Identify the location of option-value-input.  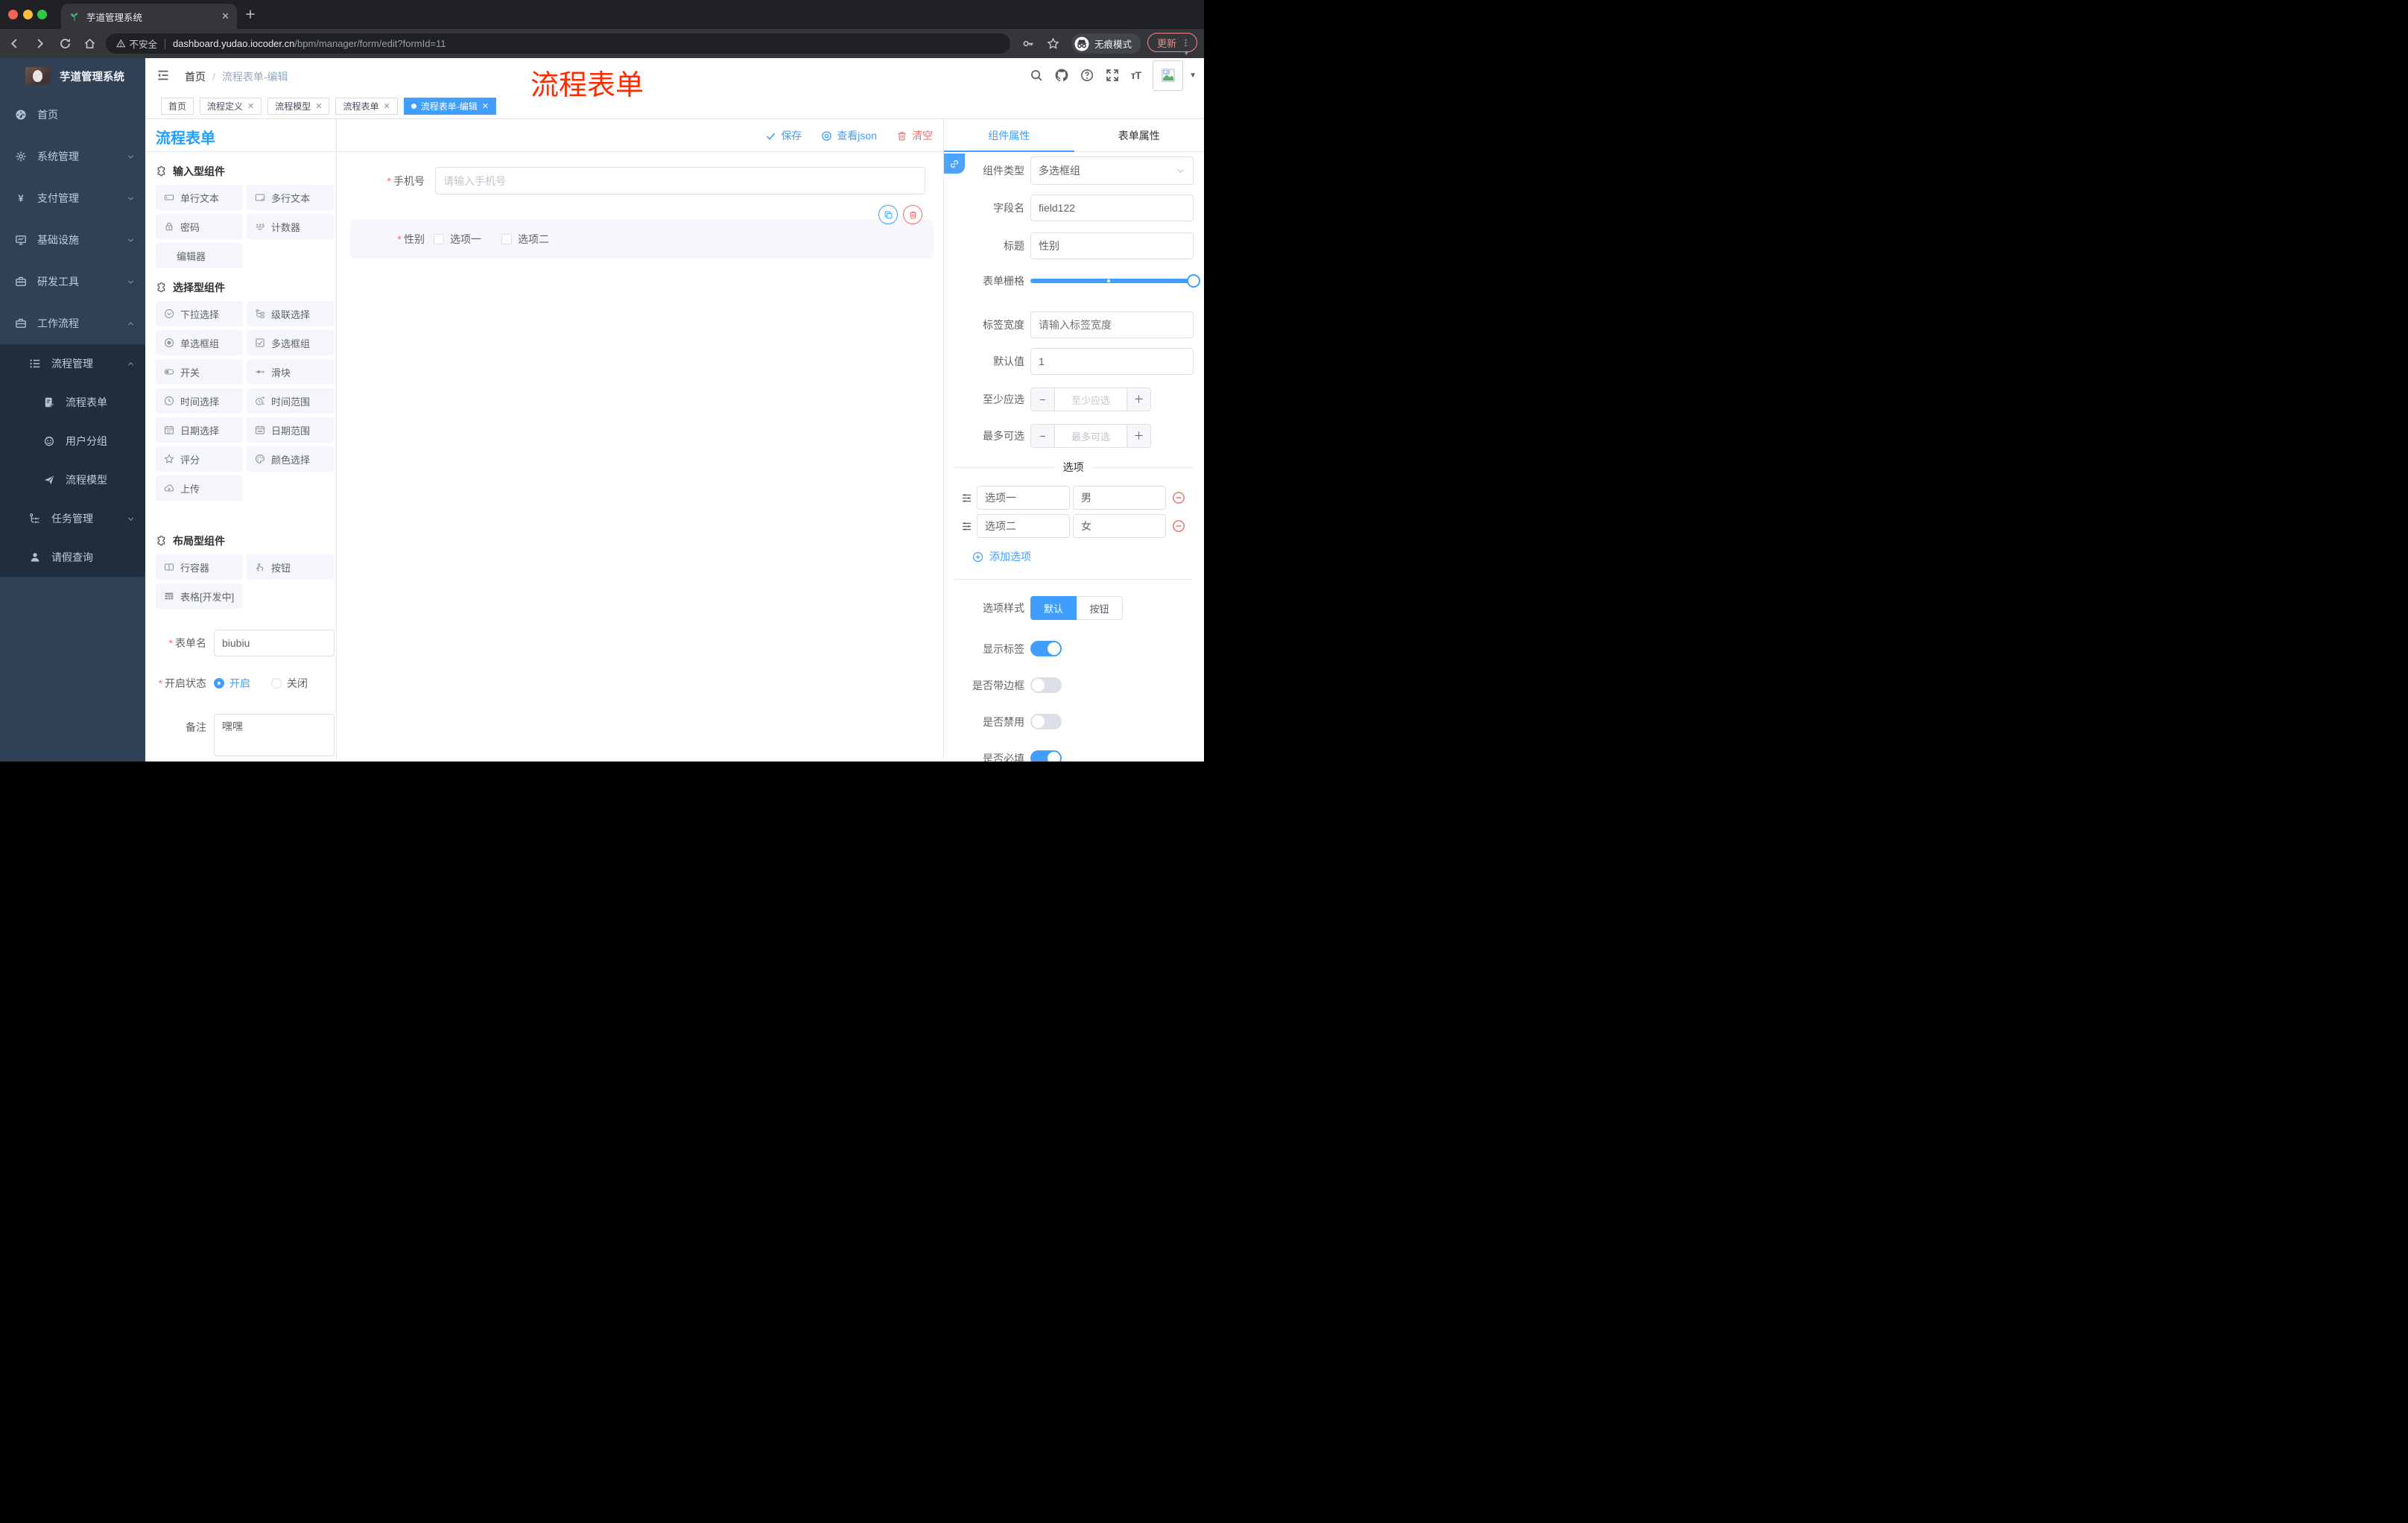
(1119, 526).